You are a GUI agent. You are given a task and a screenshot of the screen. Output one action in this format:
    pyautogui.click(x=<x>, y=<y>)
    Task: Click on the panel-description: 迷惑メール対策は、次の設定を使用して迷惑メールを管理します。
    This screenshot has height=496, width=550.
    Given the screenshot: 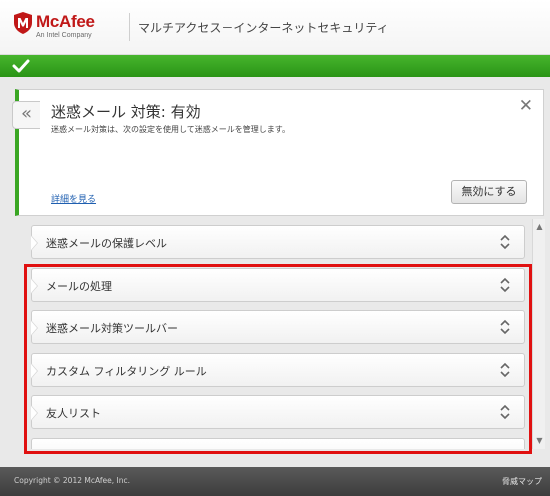 What is the action you would take?
    pyautogui.click(x=170, y=129)
    